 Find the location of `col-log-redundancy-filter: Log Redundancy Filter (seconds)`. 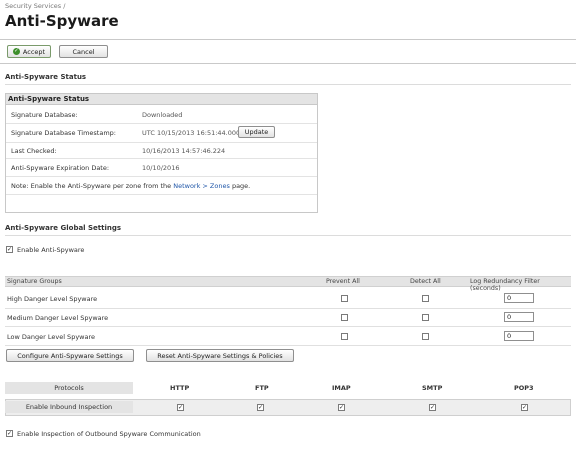

col-log-redundancy-filter: Log Redundancy Filter (seconds) is located at coordinates (505, 285).